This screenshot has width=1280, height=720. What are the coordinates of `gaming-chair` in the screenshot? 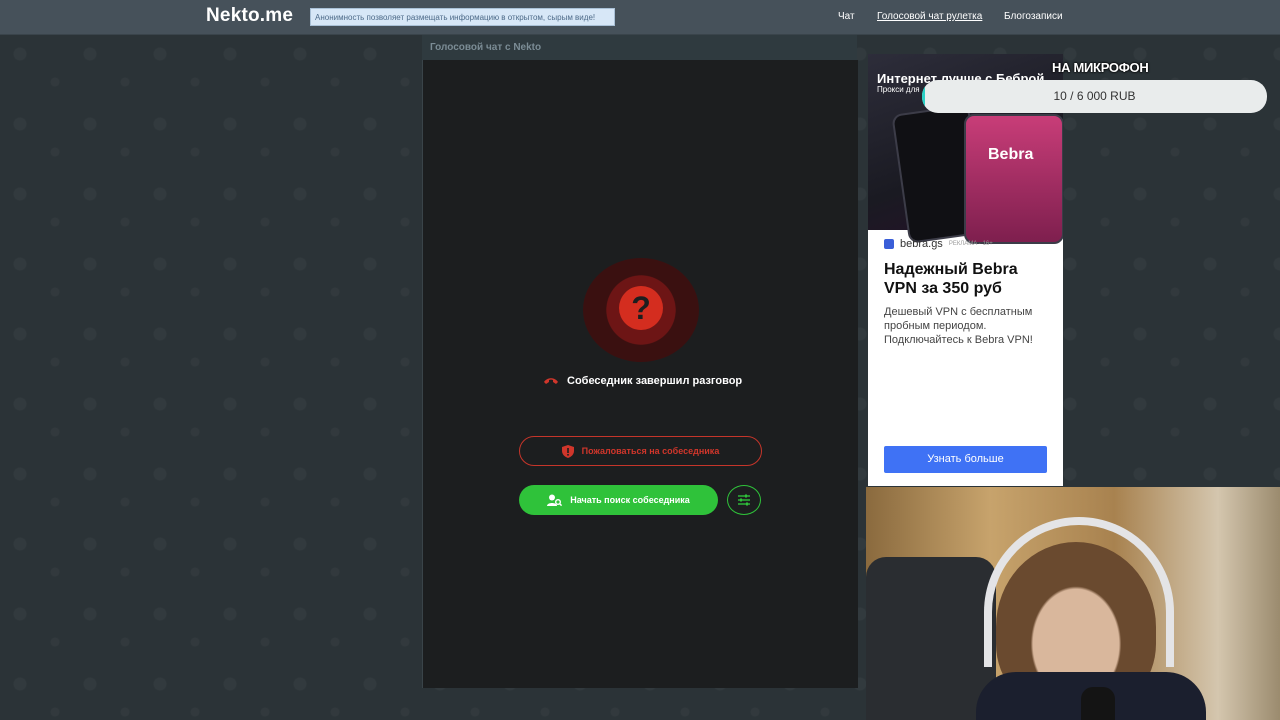 It's located at (931, 638).